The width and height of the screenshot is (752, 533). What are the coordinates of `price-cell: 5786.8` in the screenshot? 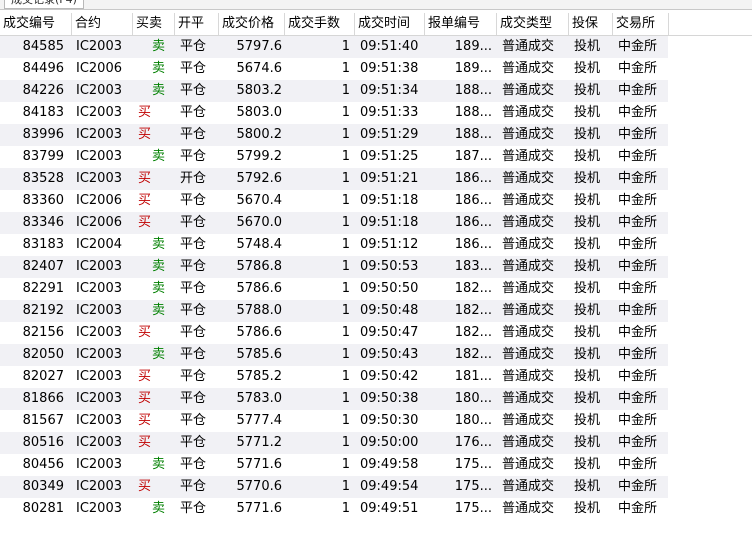 It's located at (259, 266).